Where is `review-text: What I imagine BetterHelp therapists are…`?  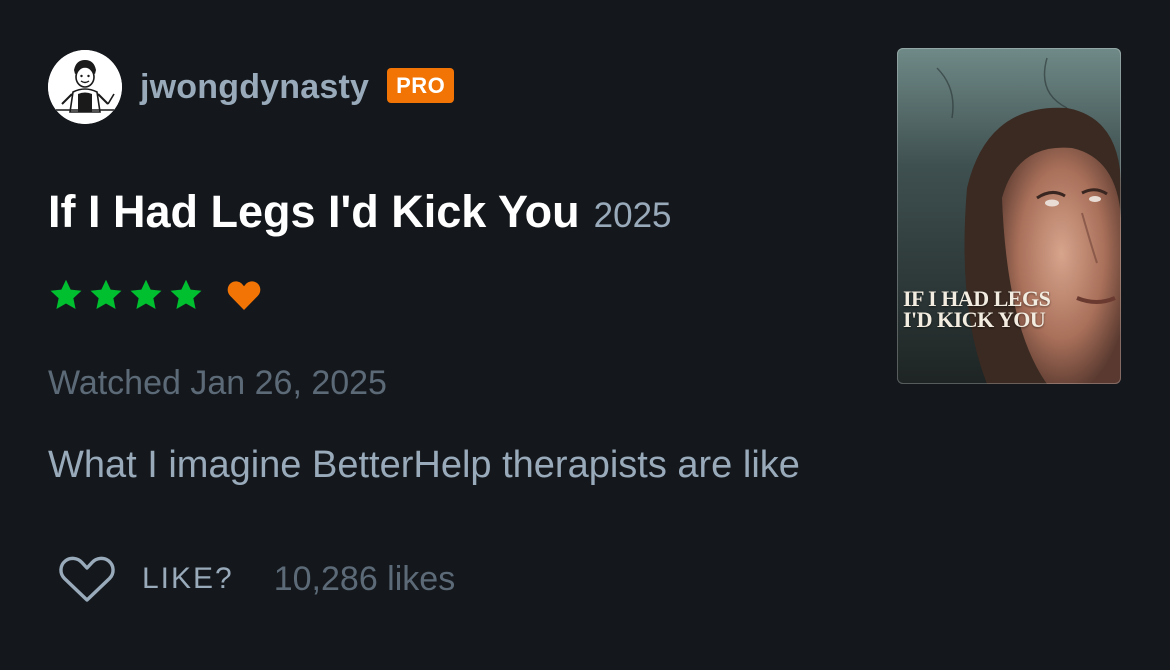
review-text: What I imagine BetterHelp therapists are… is located at coordinates (424, 465).